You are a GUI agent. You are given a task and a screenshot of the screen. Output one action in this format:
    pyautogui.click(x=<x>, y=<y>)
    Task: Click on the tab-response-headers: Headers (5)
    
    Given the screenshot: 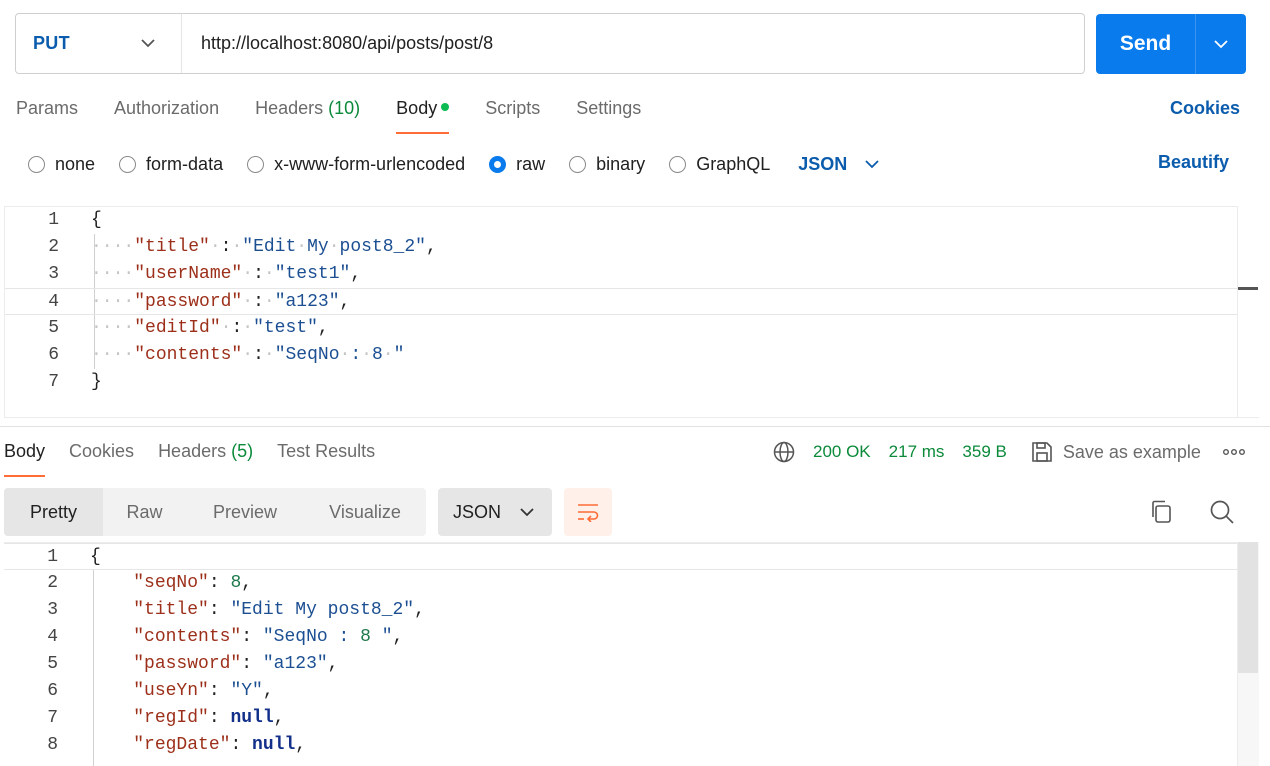 What is the action you would take?
    pyautogui.click(x=205, y=459)
    